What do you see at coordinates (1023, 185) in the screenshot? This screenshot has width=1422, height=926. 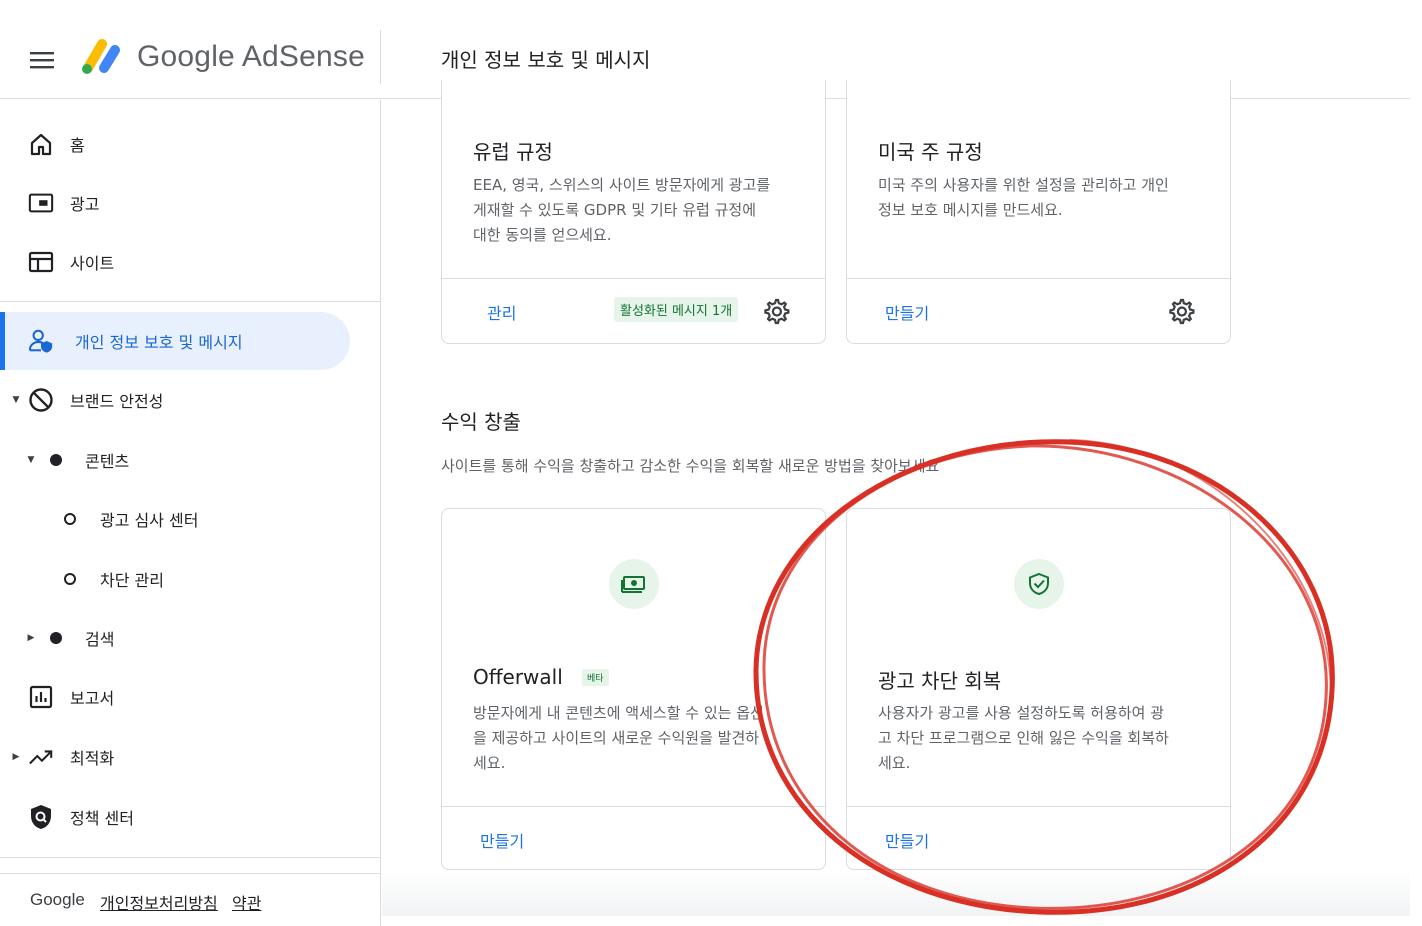 I see `card-description-line: 미국 주의 사용자를 위한 설정을 관리하고 개인` at bounding box center [1023, 185].